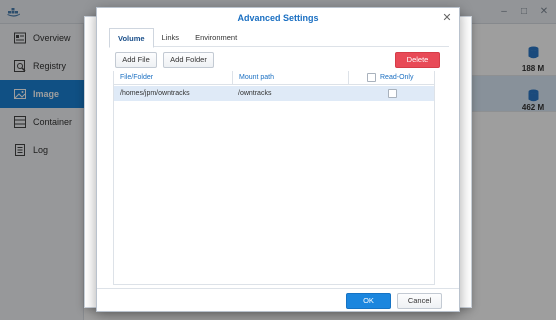 Image resolution: width=556 pixels, height=320 pixels. Describe the element at coordinates (131, 38) in the screenshot. I see `tab-volume: Volume` at that location.